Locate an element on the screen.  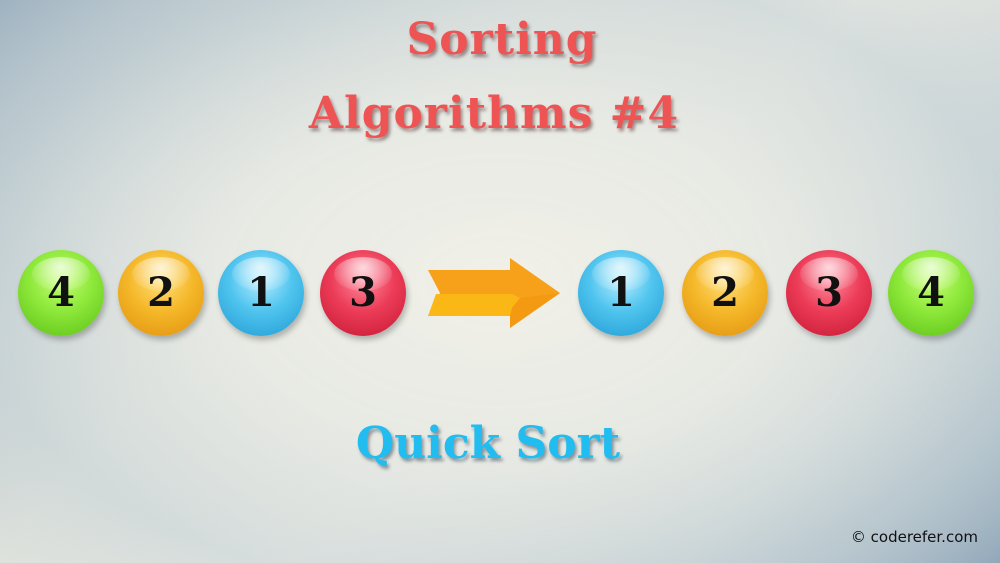
sorted-ball-1: 1 is located at coordinates (621, 293).